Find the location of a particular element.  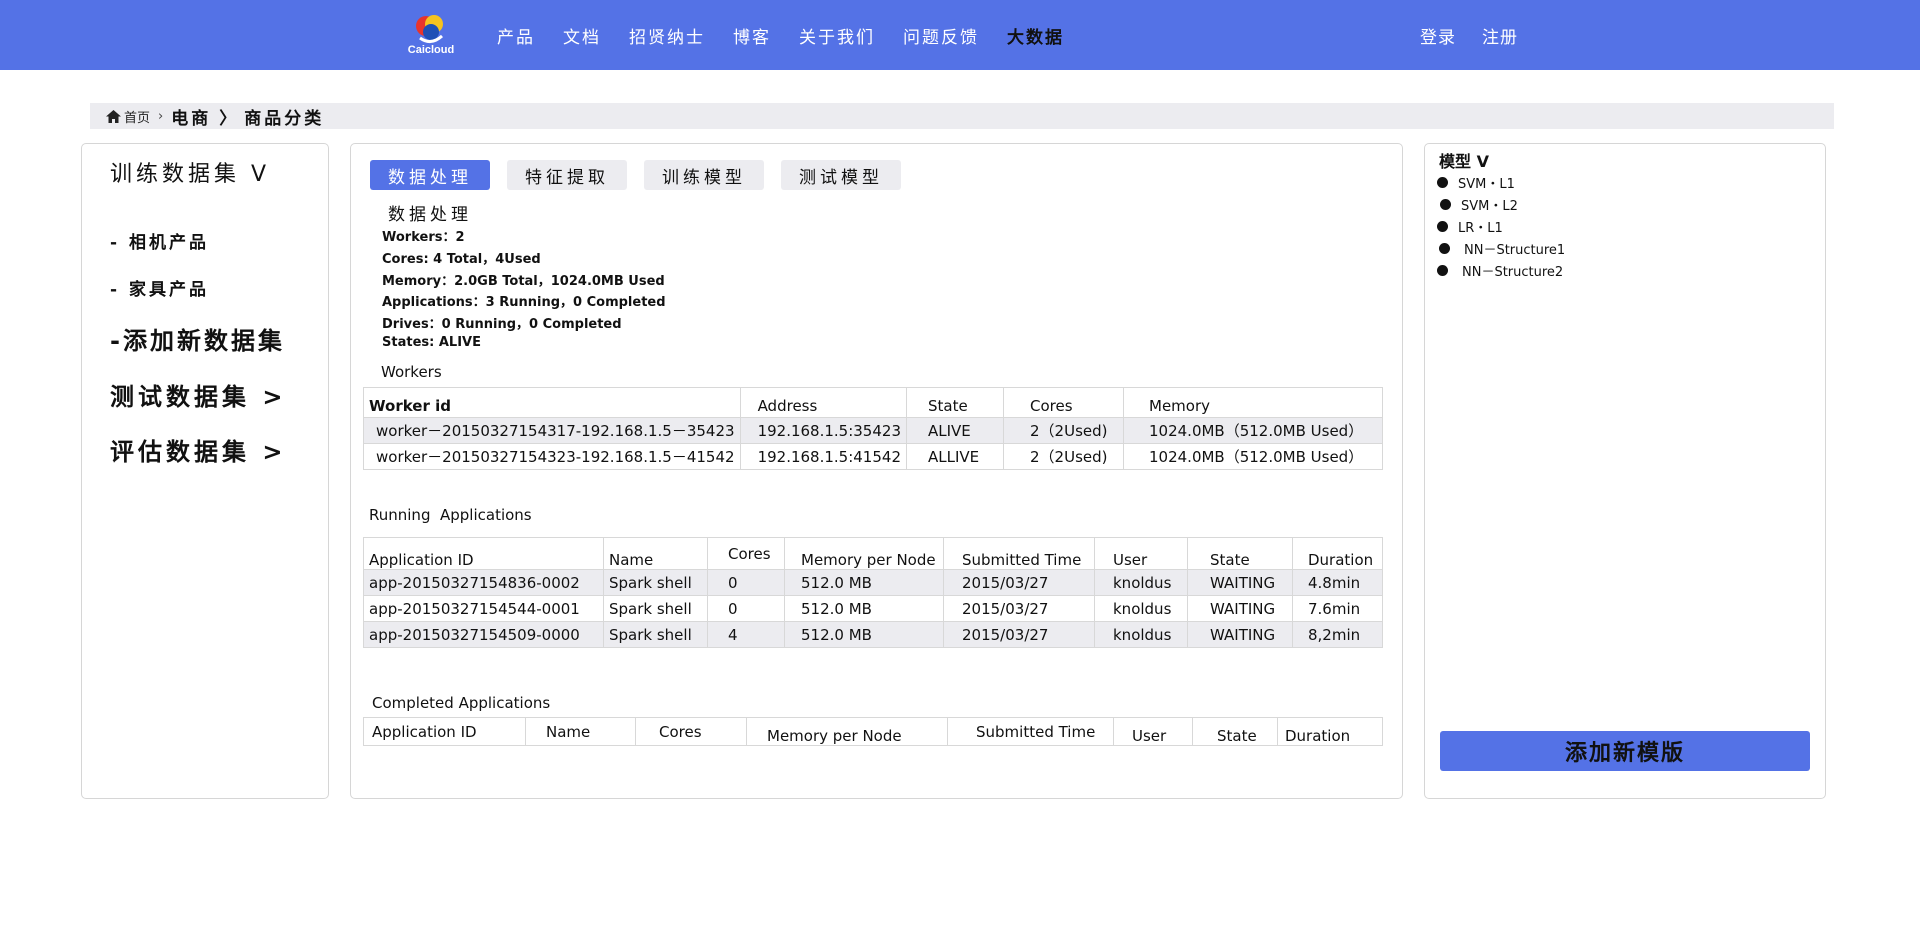

tab-test-model: 测试模型 is located at coordinates (841, 175).